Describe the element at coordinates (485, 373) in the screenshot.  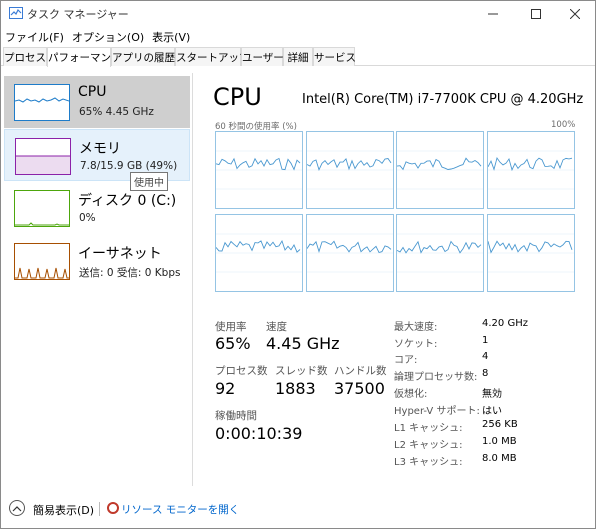
I see `spec-value: 8` at that location.